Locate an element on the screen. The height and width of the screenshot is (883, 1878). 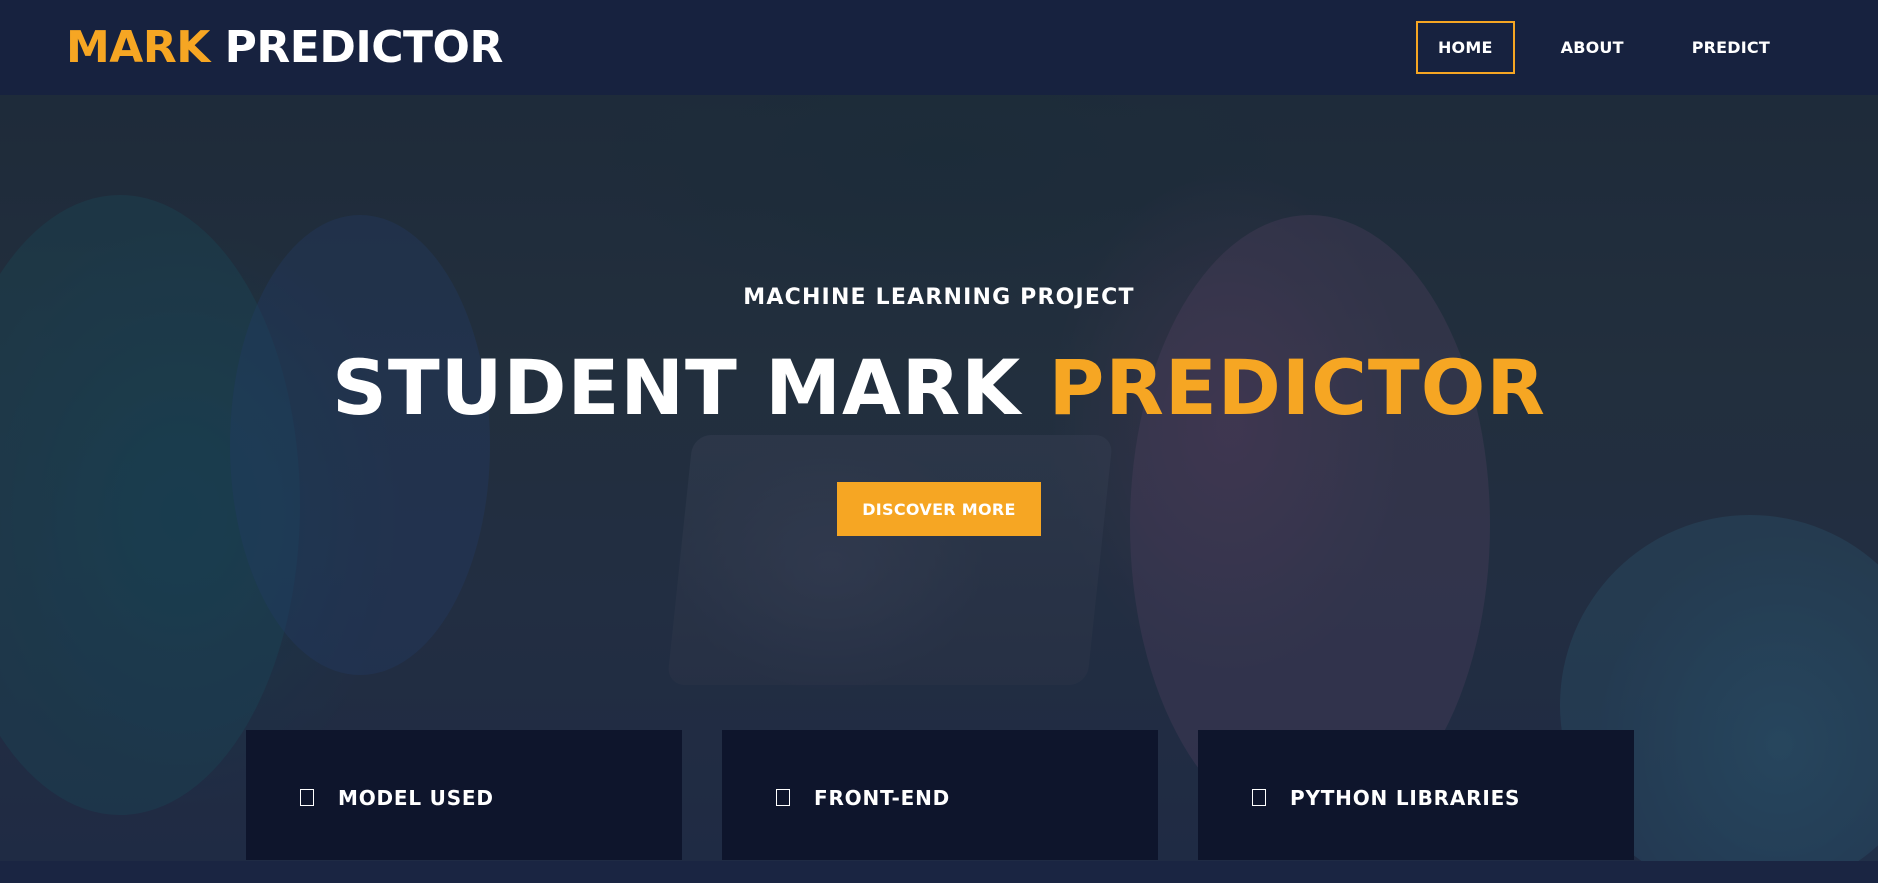
hero-eyebrow: MACHINE LEARNING PROJECT is located at coordinates (939, 297).